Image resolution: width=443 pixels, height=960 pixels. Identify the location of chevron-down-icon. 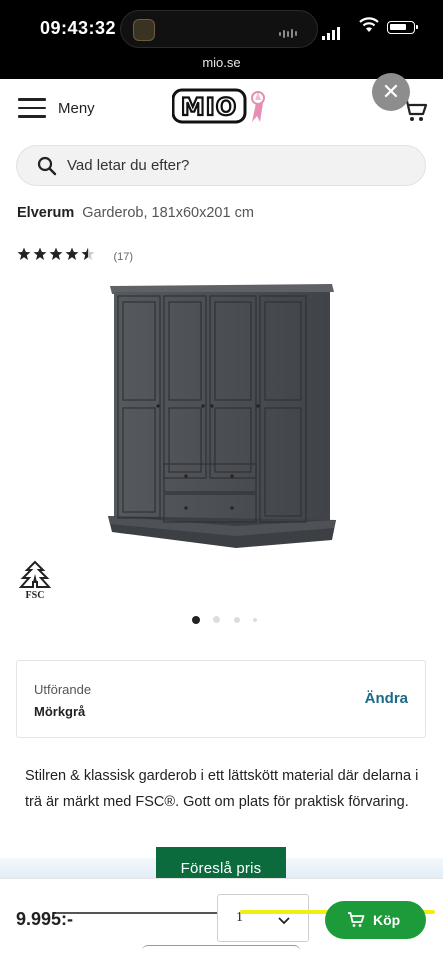
(284, 921).